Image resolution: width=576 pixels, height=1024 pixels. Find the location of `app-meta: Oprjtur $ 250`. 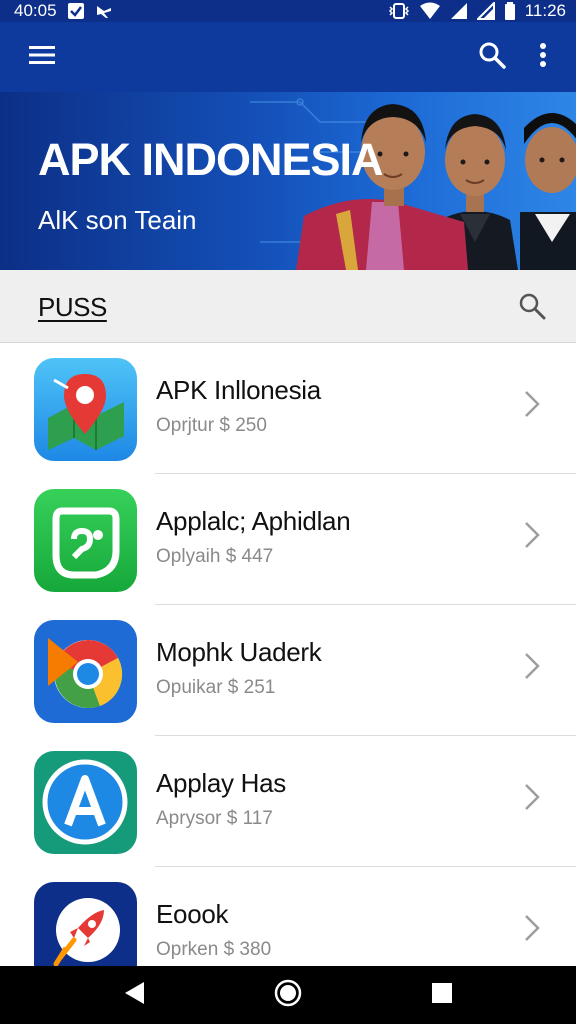

app-meta: Oprjtur $ 250 is located at coordinates (211, 425).